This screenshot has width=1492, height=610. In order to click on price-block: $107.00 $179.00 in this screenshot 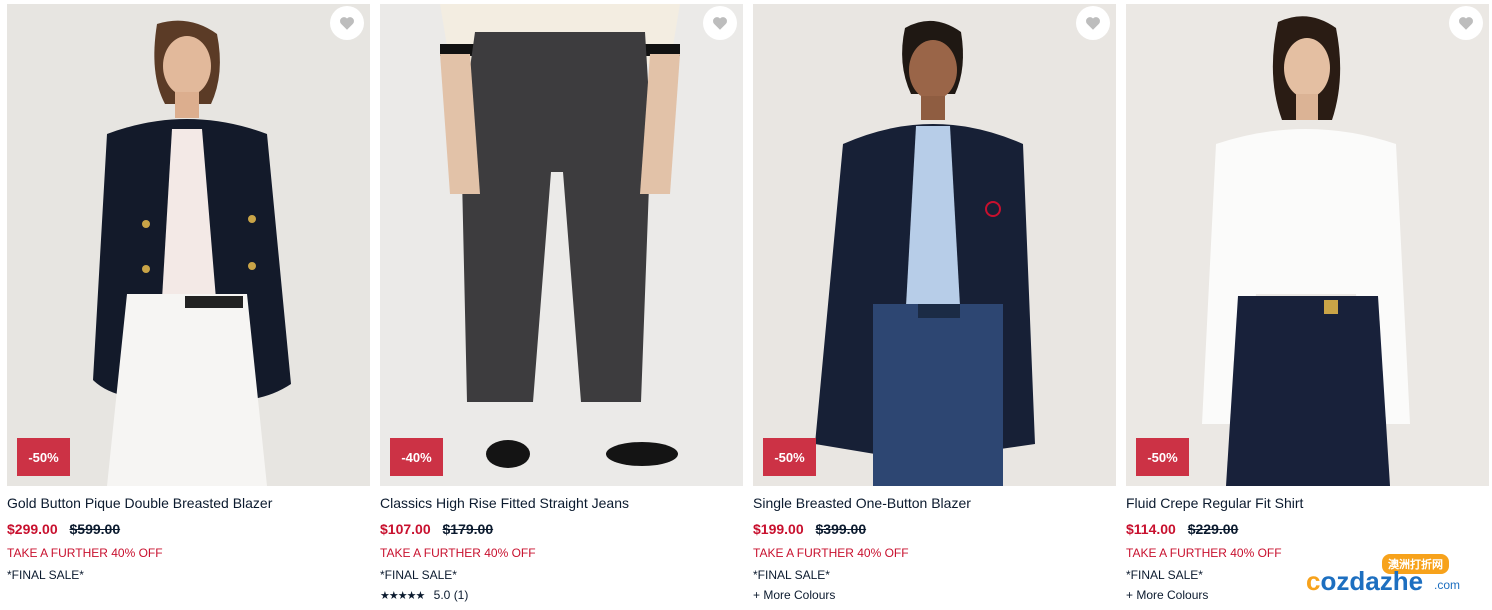, I will do `click(436, 529)`.